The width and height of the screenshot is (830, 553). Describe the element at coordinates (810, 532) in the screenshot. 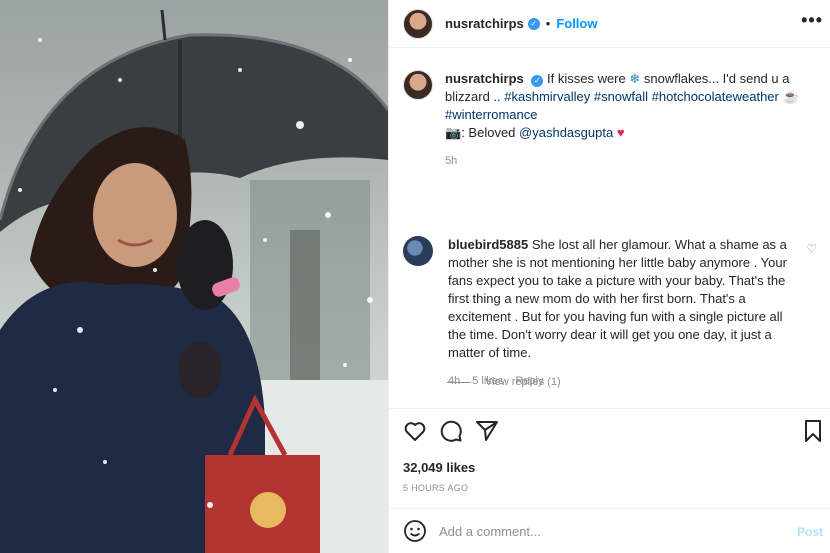

I see `post-comment-button: Post` at that location.